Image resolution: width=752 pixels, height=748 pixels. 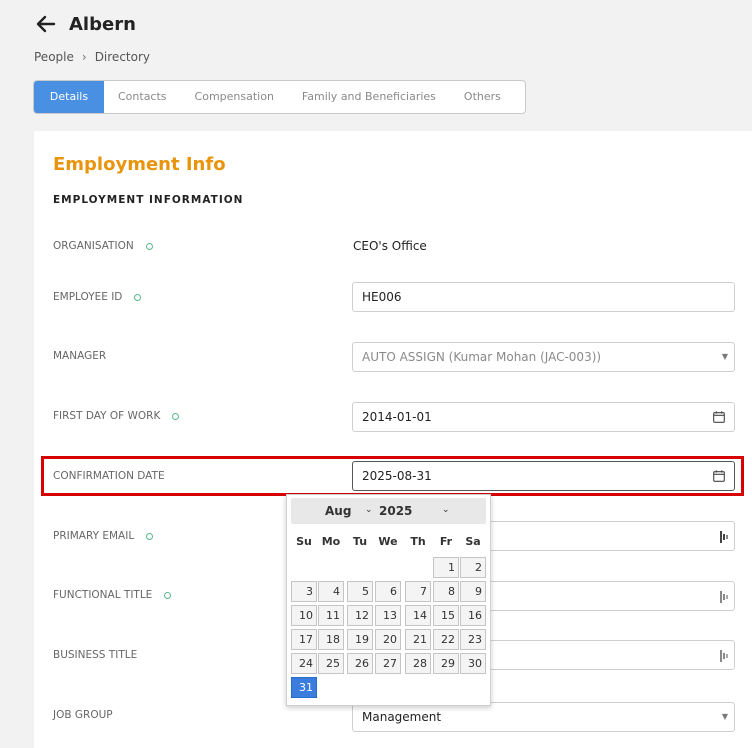 What do you see at coordinates (304, 615) in the screenshot?
I see `calendar-day: 10` at bounding box center [304, 615].